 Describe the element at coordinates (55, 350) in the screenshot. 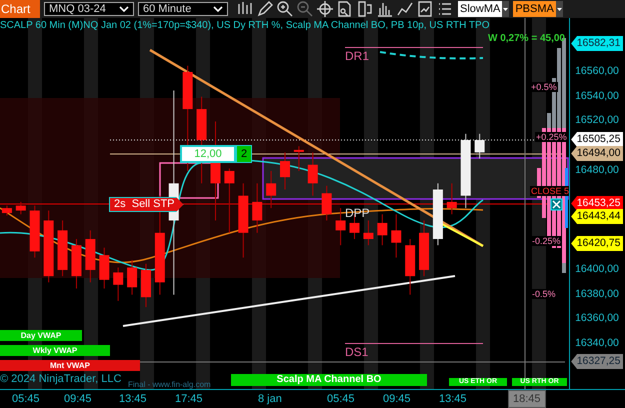

I see `vwap-label: Wkly VWAP` at that location.